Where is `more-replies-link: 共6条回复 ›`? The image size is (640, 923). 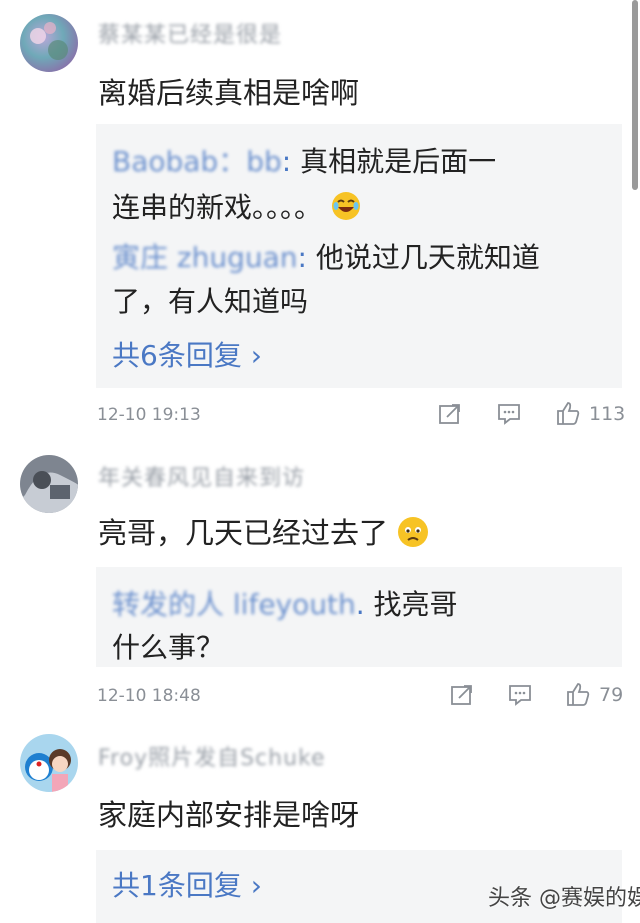 more-replies-link: 共6条回复 › is located at coordinates (187, 354).